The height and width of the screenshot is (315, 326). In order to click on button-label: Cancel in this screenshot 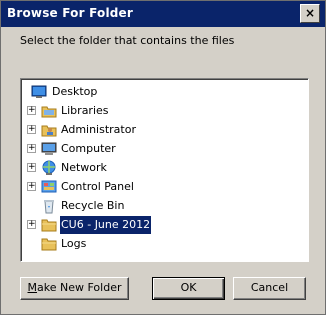, I will do `click(269, 287)`.